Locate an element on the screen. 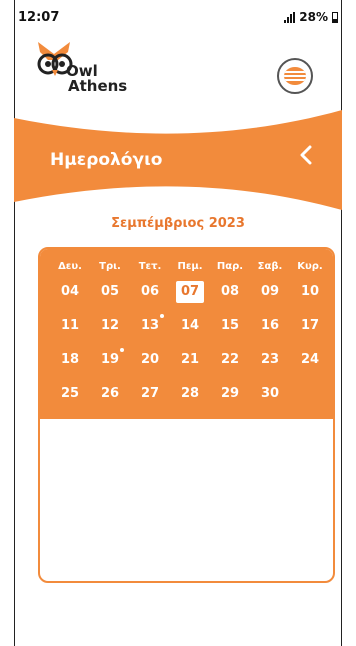 The width and height of the screenshot is (356, 646). owl-athens-logo: Owl Athens is located at coordinates (86, 70).